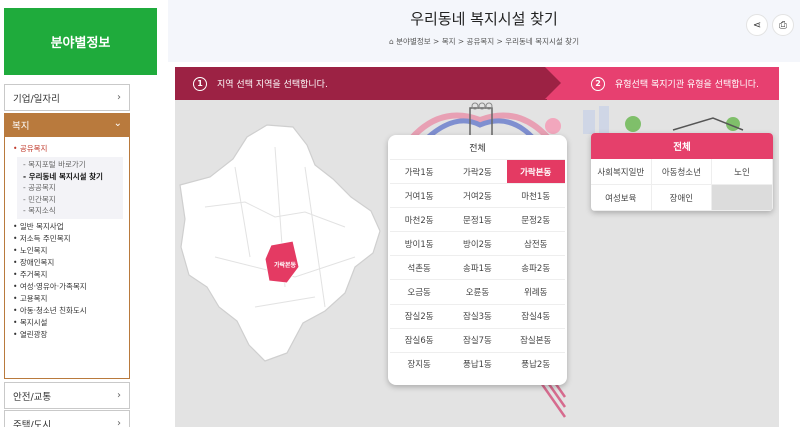 This screenshot has width=800, height=427. Describe the element at coordinates (687, 85) in the screenshot. I see `step2-label: 유형선택 복지기관 유형을 선택합니다.` at that location.